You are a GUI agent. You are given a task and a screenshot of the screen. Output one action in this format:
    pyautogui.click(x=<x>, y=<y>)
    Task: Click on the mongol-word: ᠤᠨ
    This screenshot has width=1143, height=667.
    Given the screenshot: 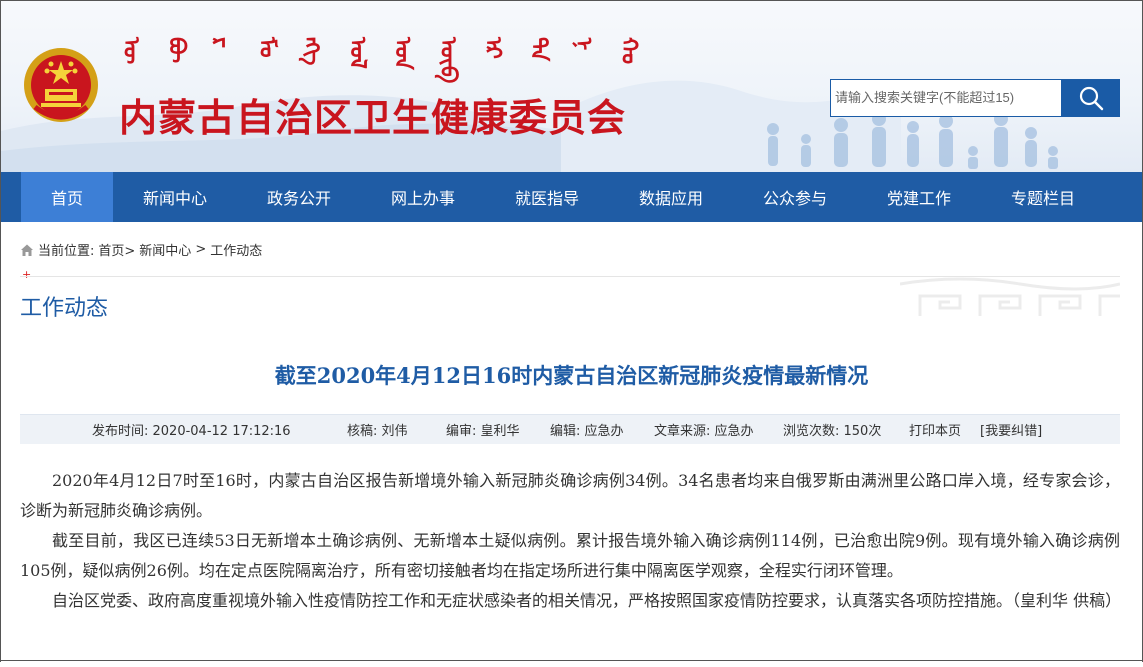 What is the action you would take?
    pyautogui.click(x=402, y=53)
    